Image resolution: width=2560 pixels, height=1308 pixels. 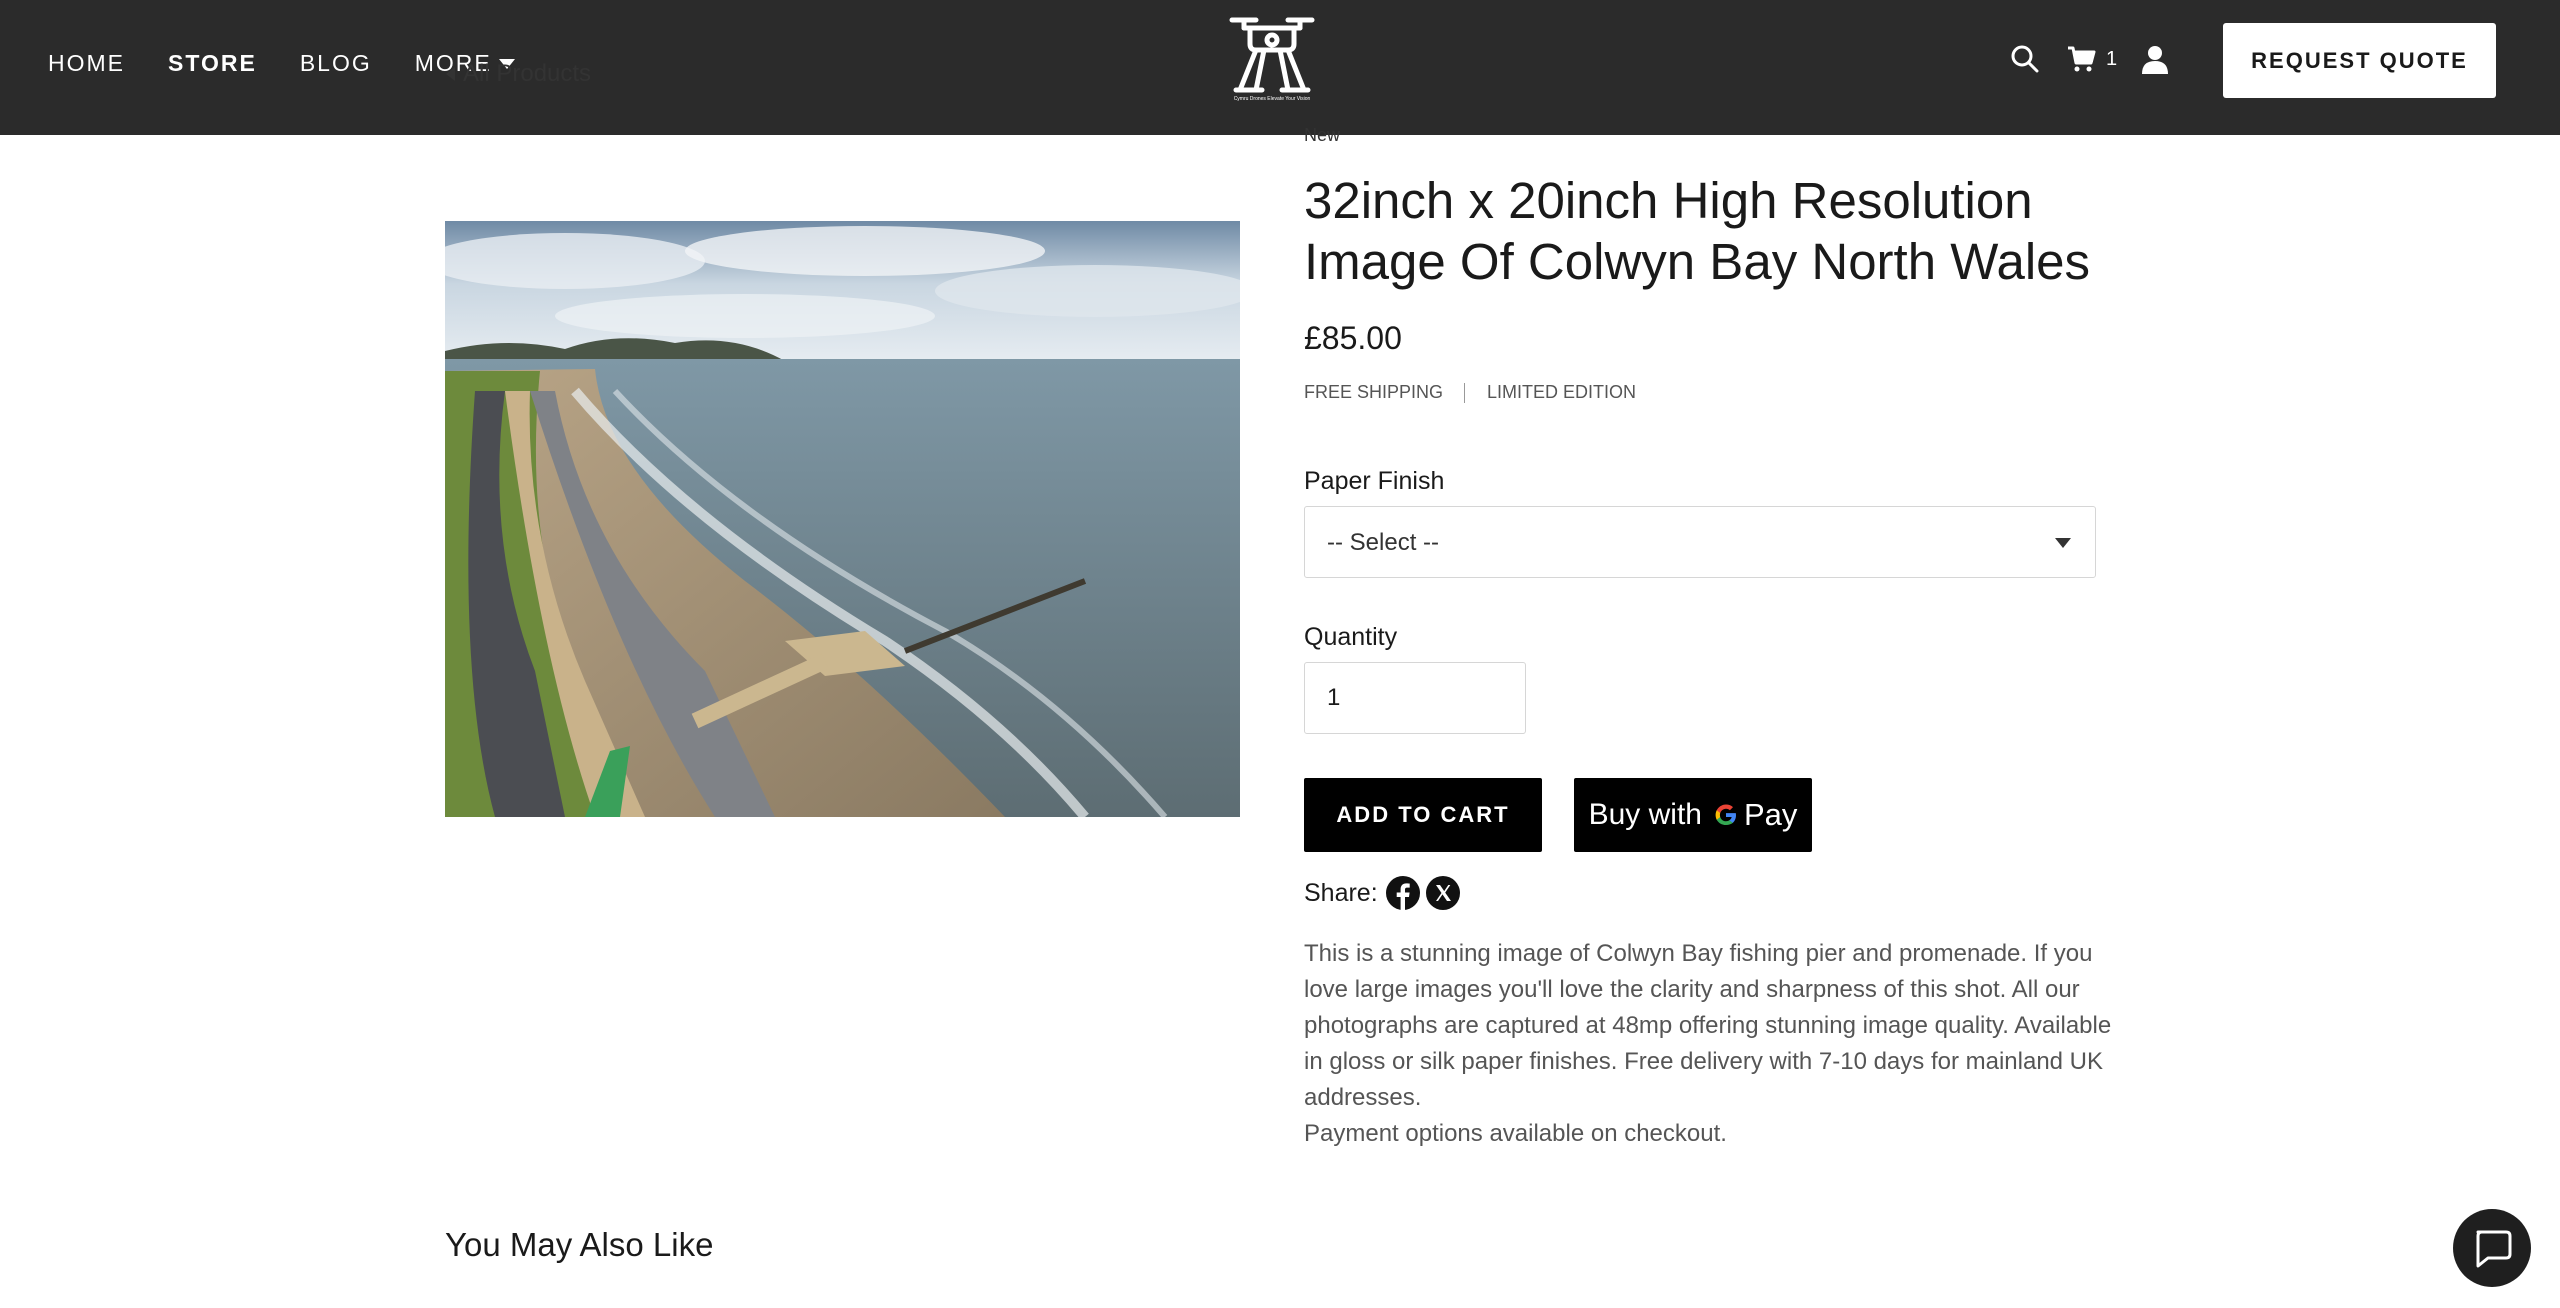 I want to click on google-pay-button: Buy with Pay, so click(x=1693, y=815).